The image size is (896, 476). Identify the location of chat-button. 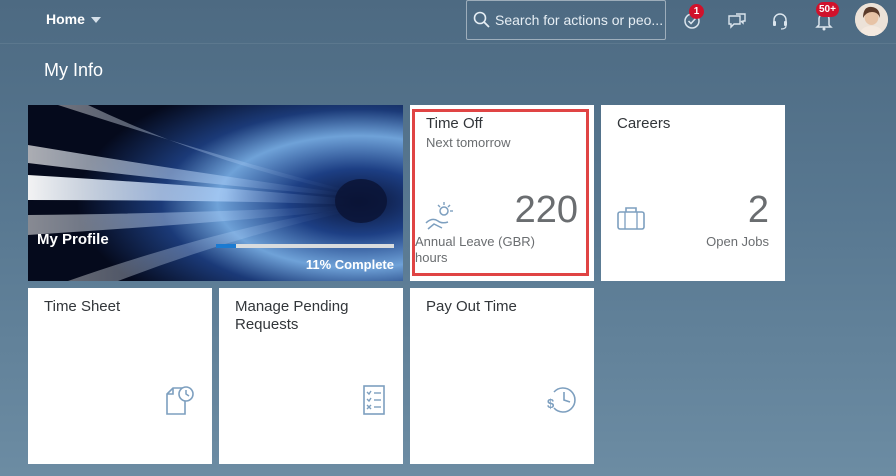
(737, 21).